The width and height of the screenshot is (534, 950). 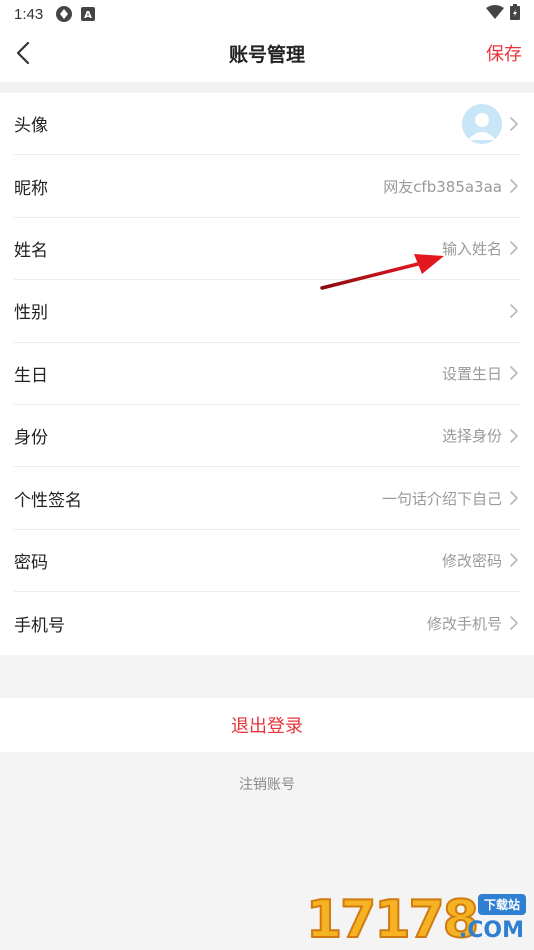 I want to click on avatar, so click(x=482, y=123).